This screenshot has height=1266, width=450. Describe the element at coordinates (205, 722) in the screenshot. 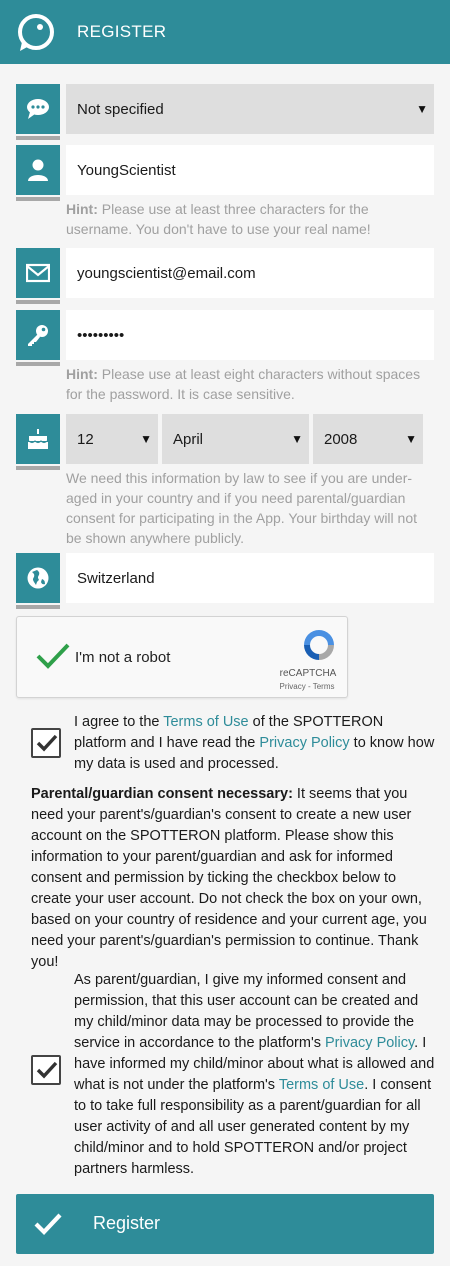

I see `terms-of-use-link: Terms of Use` at that location.